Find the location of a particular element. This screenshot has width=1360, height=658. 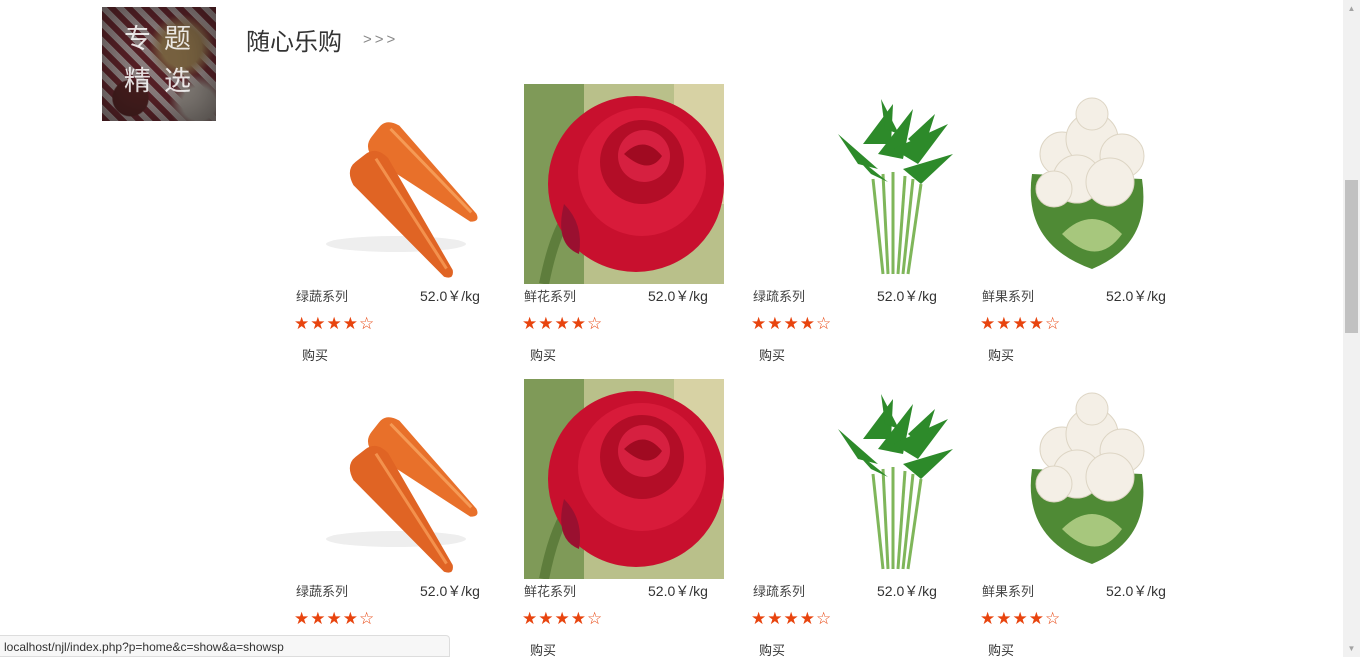

vertical-scrollbar: ▲ ▼ is located at coordinates (1351, 328).